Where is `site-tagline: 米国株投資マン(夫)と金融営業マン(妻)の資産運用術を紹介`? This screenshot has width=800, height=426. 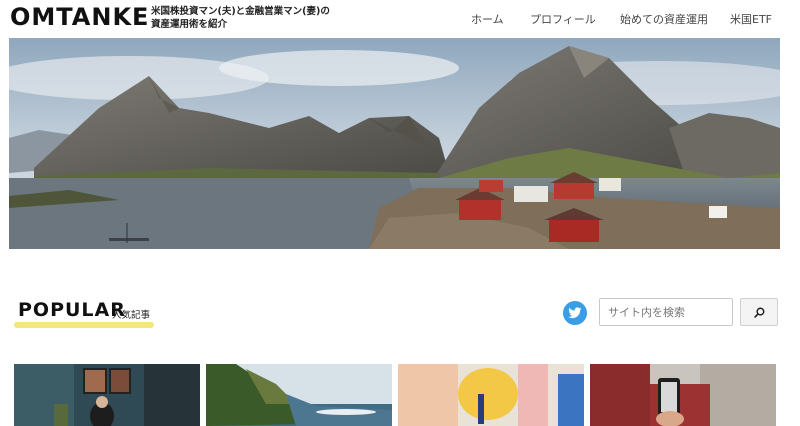 site-tagline: 米国株投資マン(夫)と金融営業マン(妻)の資産運用術を紹介 is located at coordinates (240, 18).